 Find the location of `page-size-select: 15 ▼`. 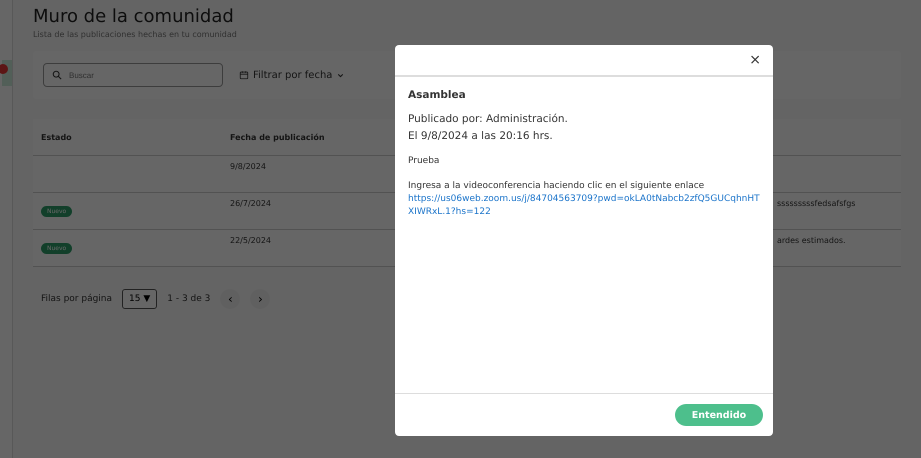

page-size-select: 15 ▼ is located at coordinates (140, 299).